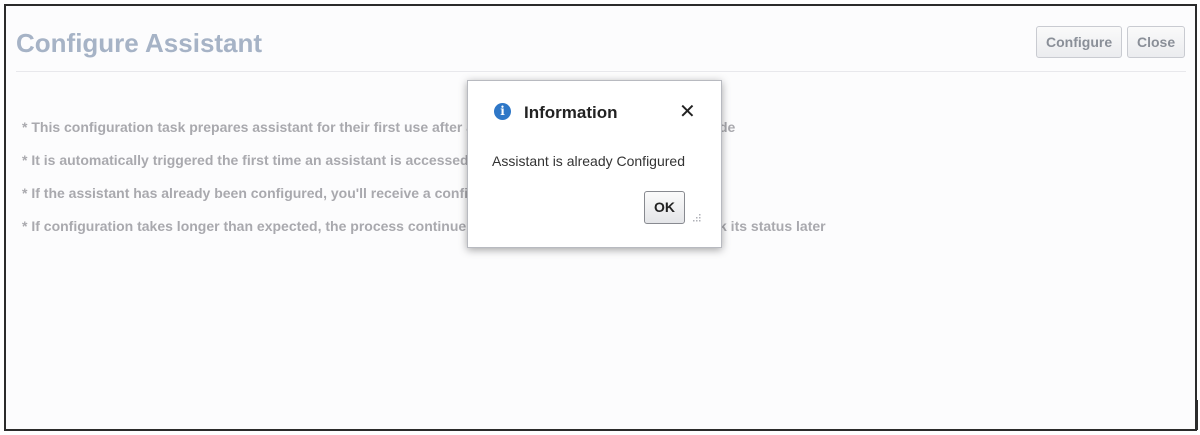 Image resolution: width=1200 pixels, height=435 pixels. Describe the element at coordinates (664, 207) in the screenshot. I see `ok-button: OK` at that location.